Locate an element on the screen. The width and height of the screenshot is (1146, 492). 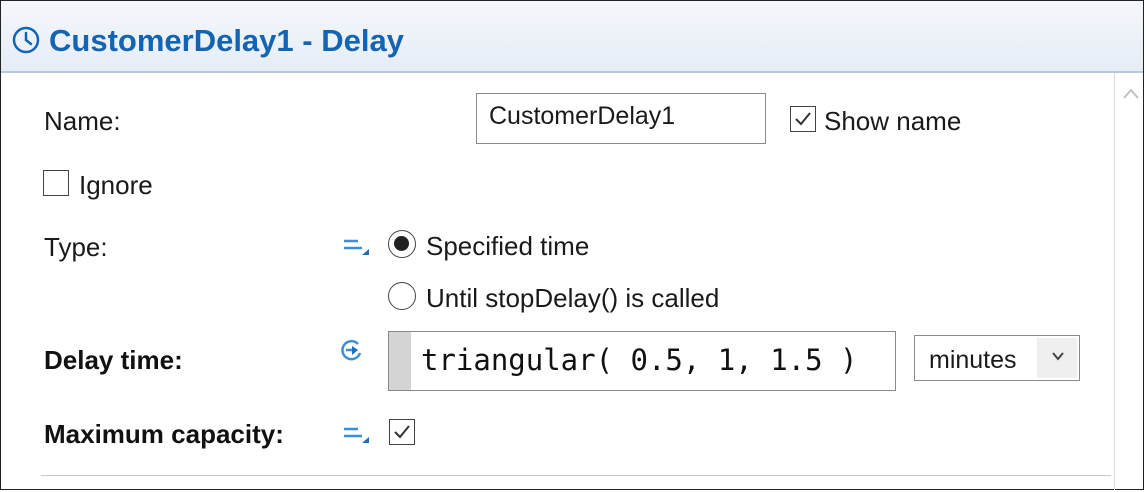
name-field: CustomerDelay1 is located at coordinates (621, 118).